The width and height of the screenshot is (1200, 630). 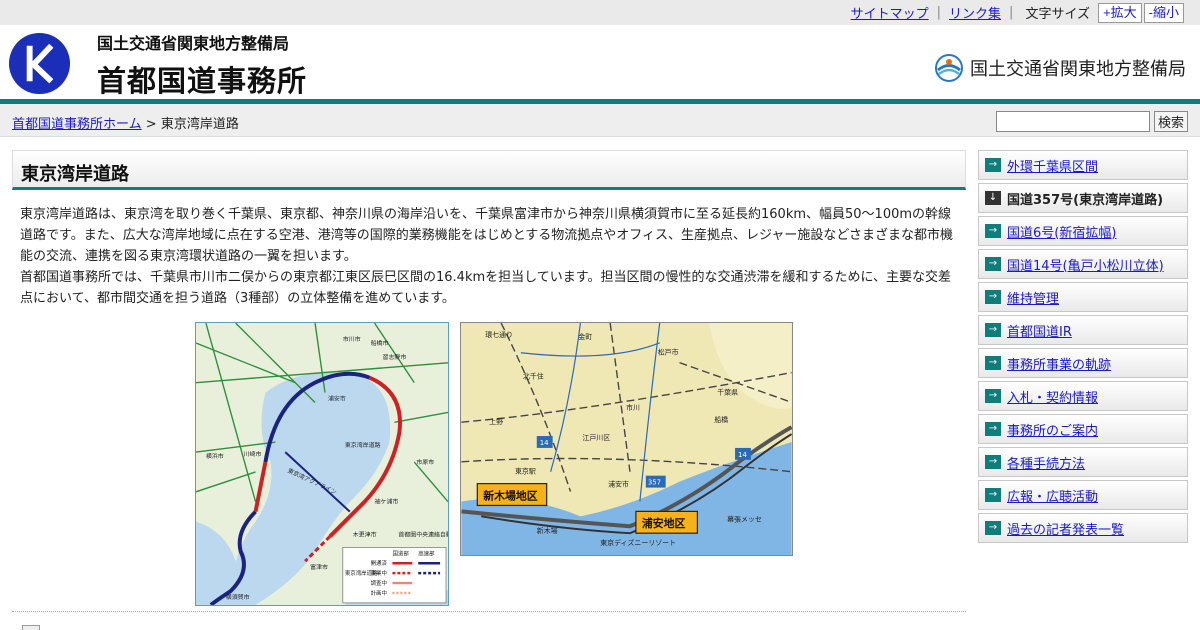 I want to click on map2-label-chiba: 千葉県, so click(x=727, y=391).